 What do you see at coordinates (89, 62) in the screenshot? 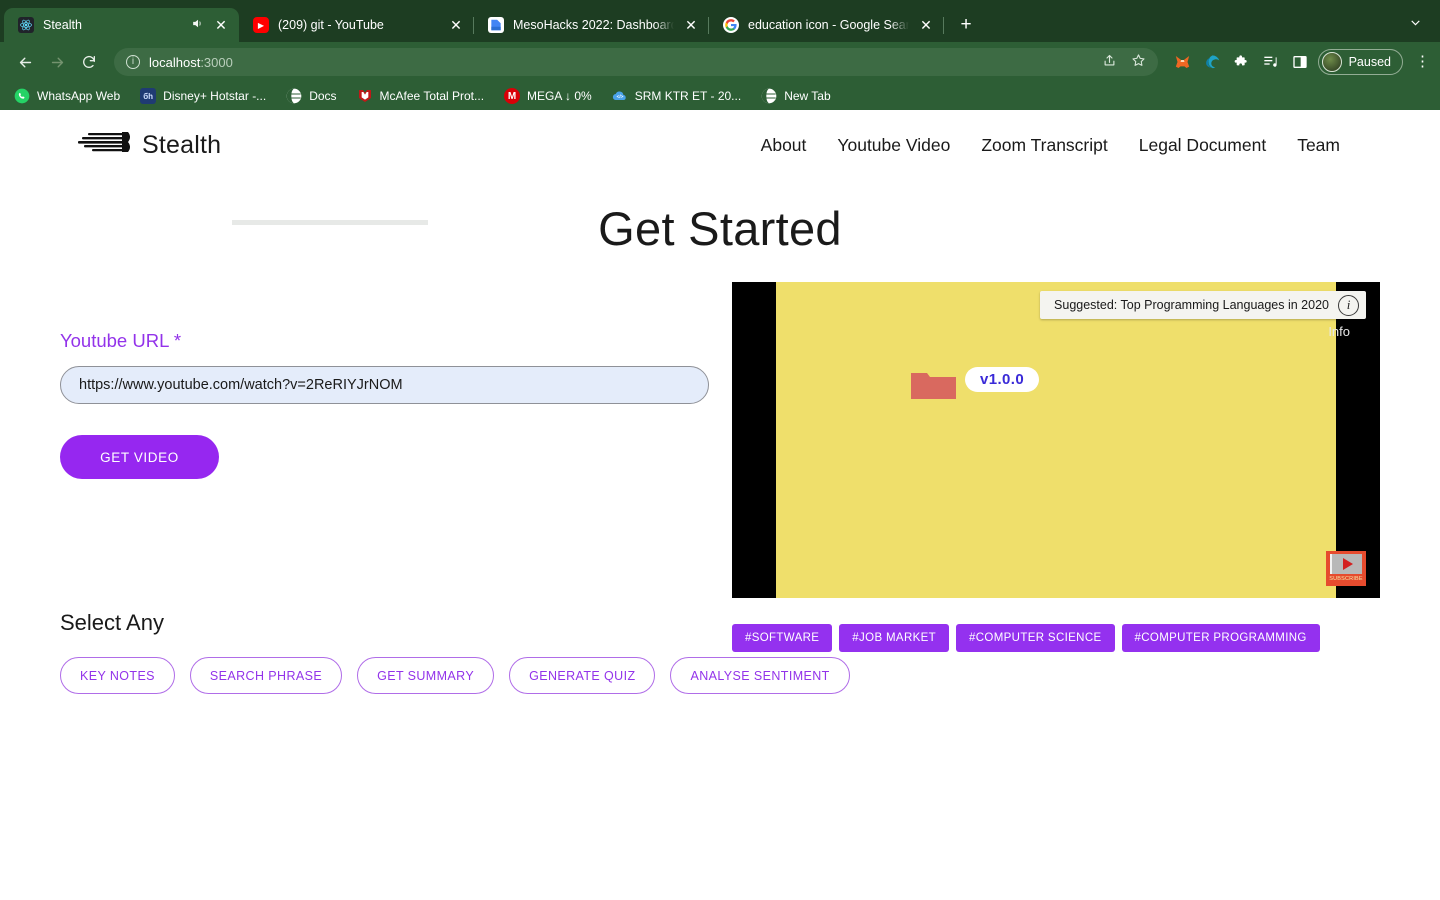
I see `reload-button` at bounding box center [89, 62].